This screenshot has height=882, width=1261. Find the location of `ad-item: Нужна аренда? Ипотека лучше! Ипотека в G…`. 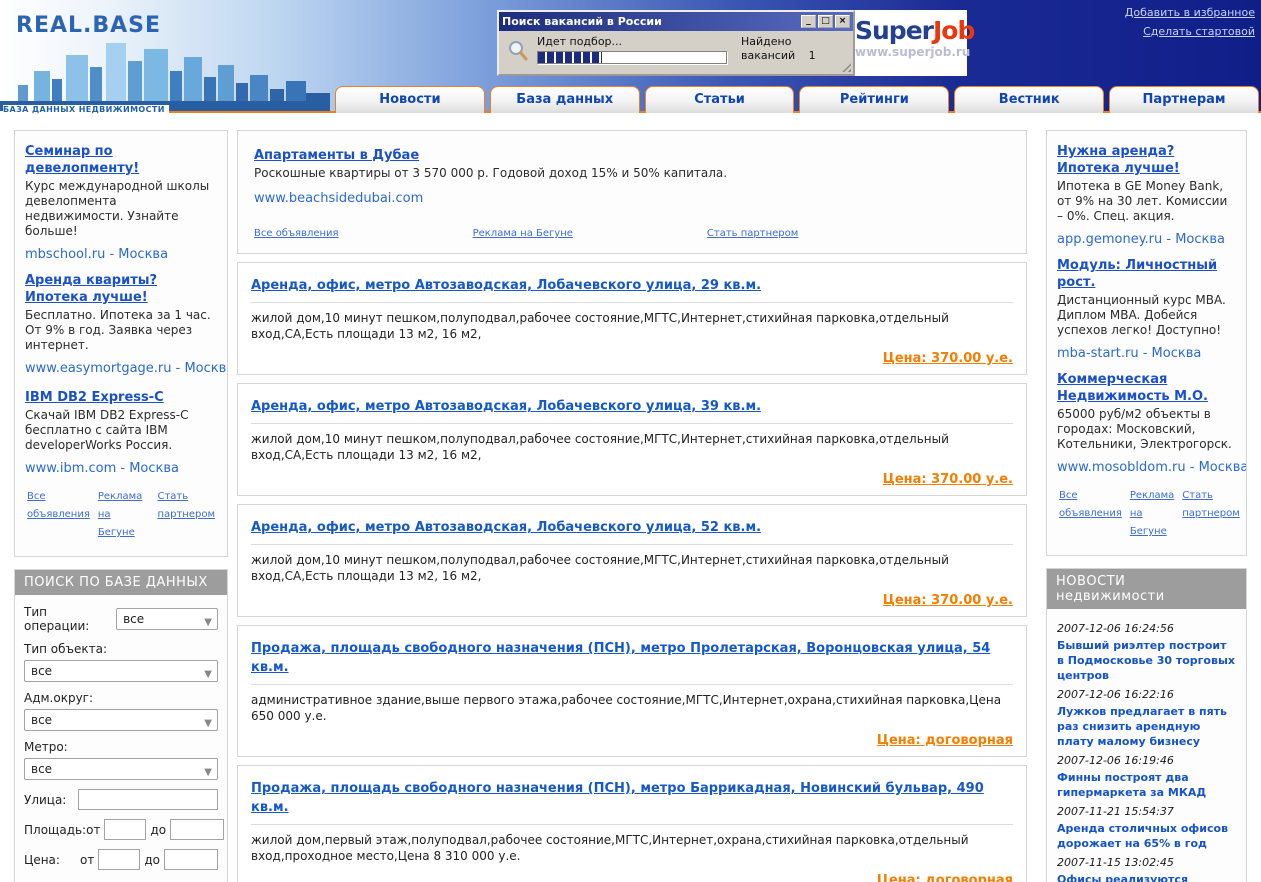

ad-item: Нужна аренда? Ипотека лучше! Ипотека в G… is located at coordinates (1146, 195).